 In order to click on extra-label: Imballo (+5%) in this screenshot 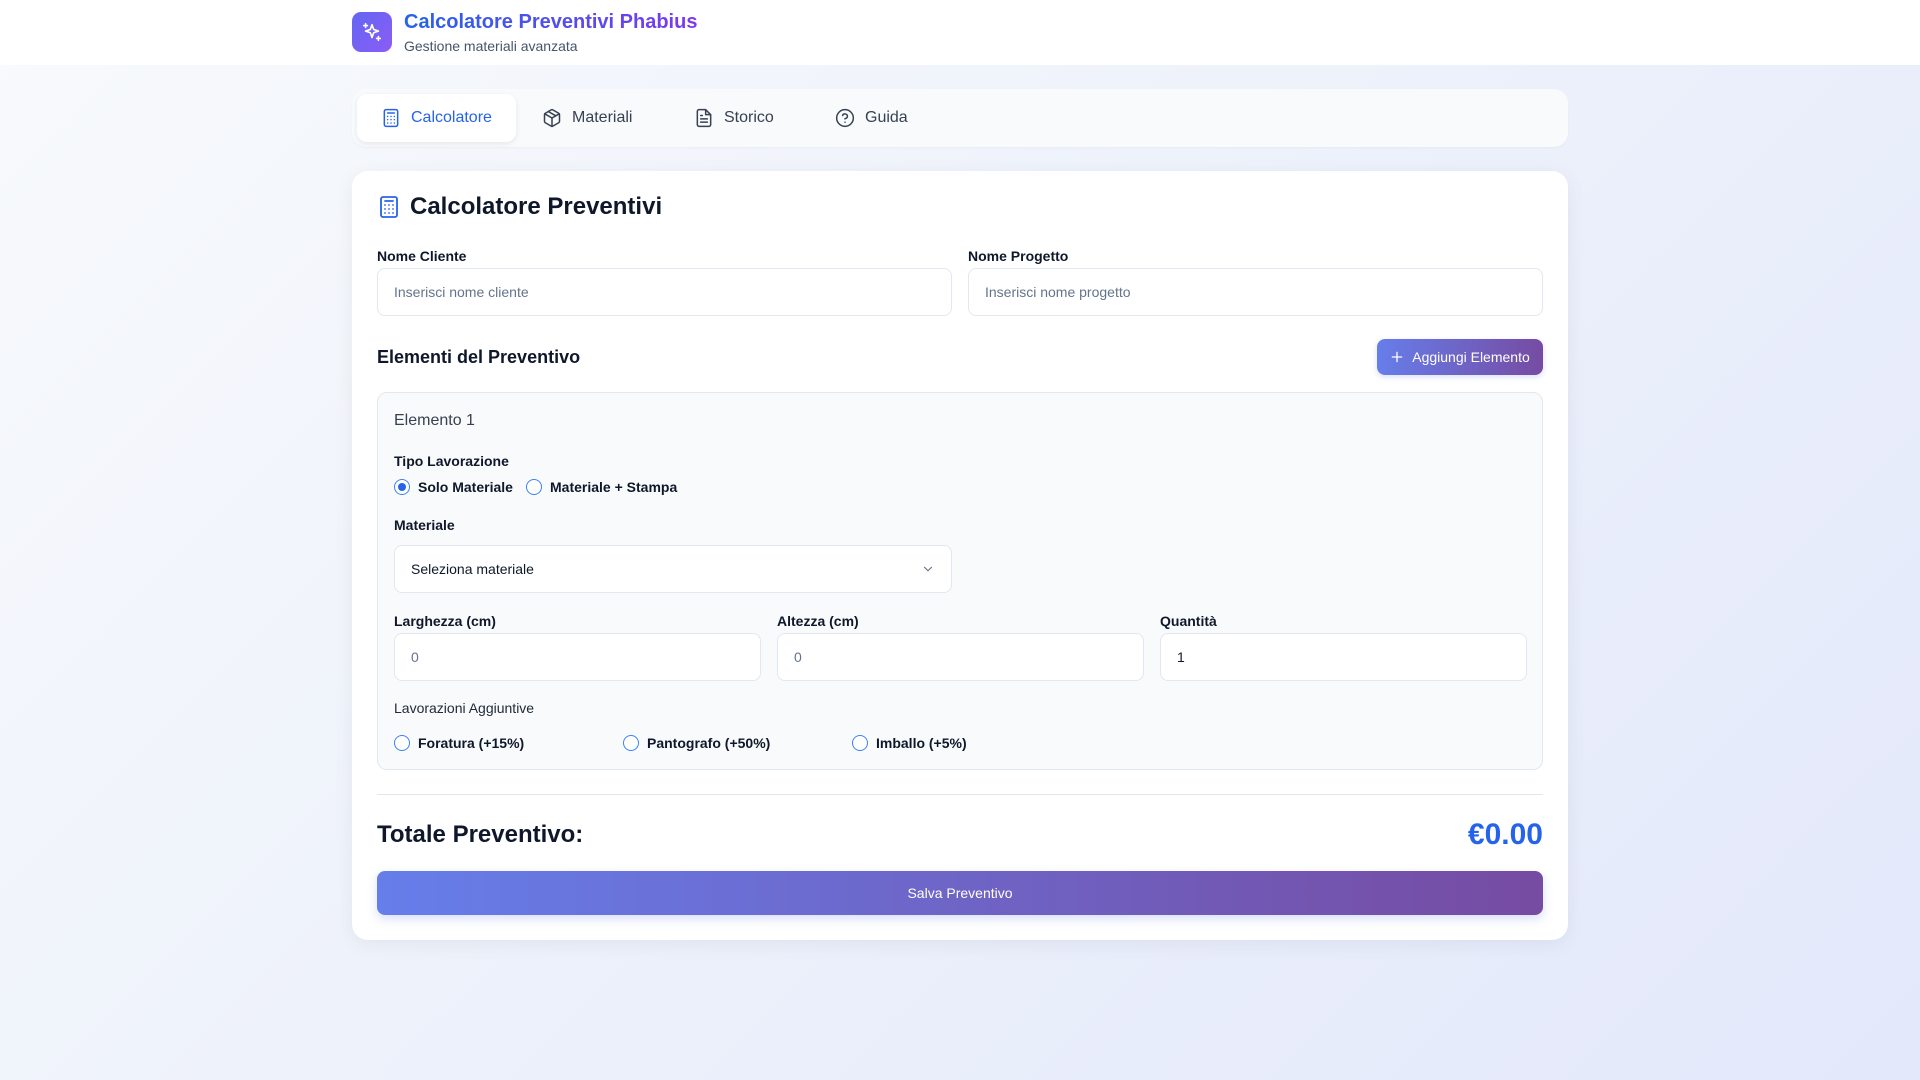, I will do `click(921, 743)`.